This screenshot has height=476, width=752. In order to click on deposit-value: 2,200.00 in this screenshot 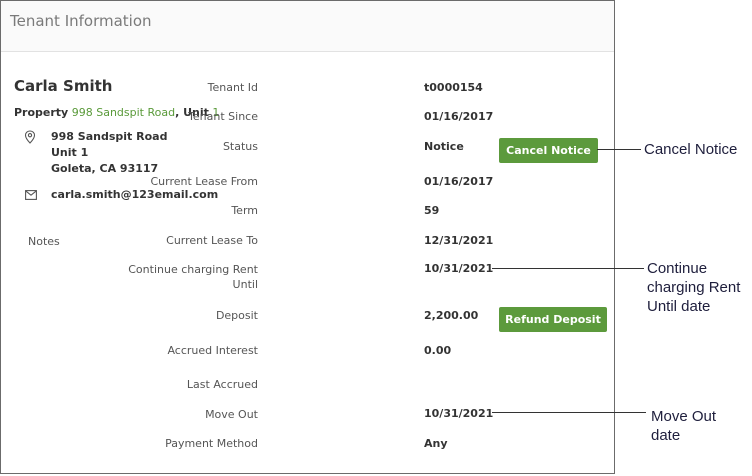, I will do `click(451, 315)`.